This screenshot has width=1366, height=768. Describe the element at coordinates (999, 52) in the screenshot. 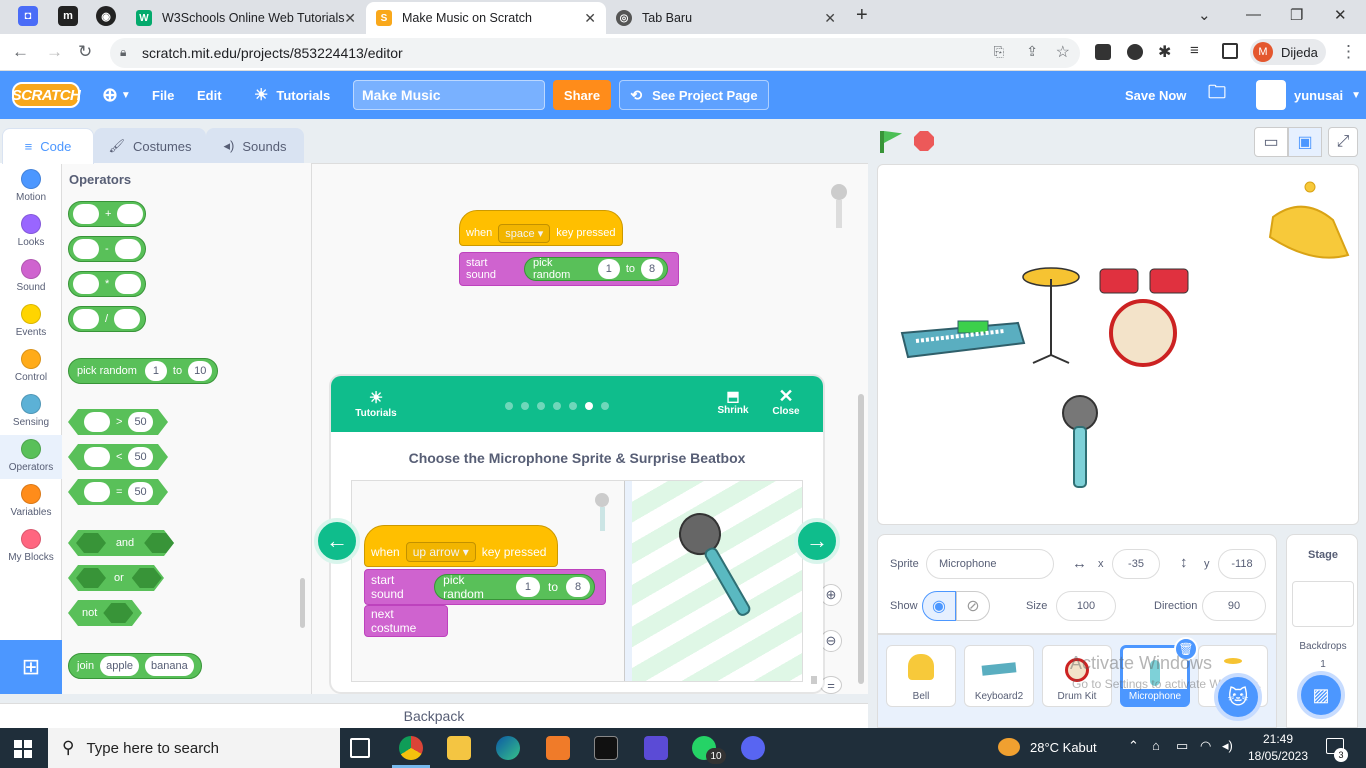

I see `translate-icon: ⎘` at that location.